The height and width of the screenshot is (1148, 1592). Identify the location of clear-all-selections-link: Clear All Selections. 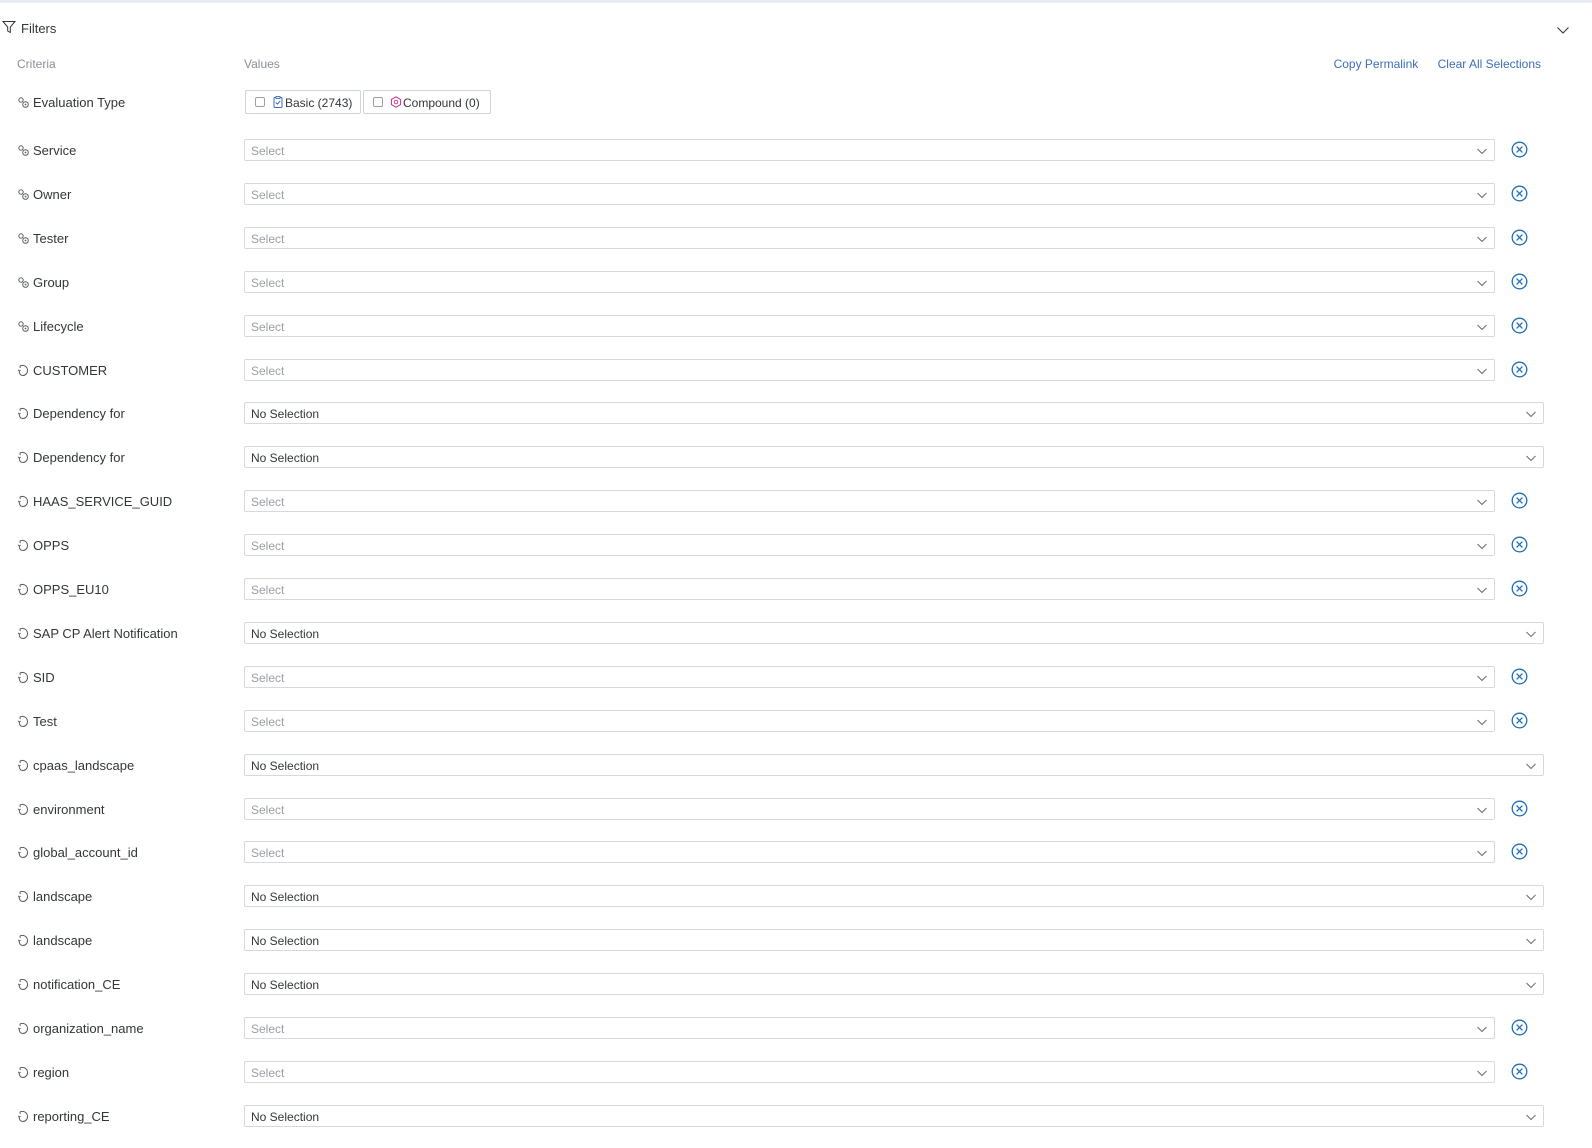
(1489, 64).